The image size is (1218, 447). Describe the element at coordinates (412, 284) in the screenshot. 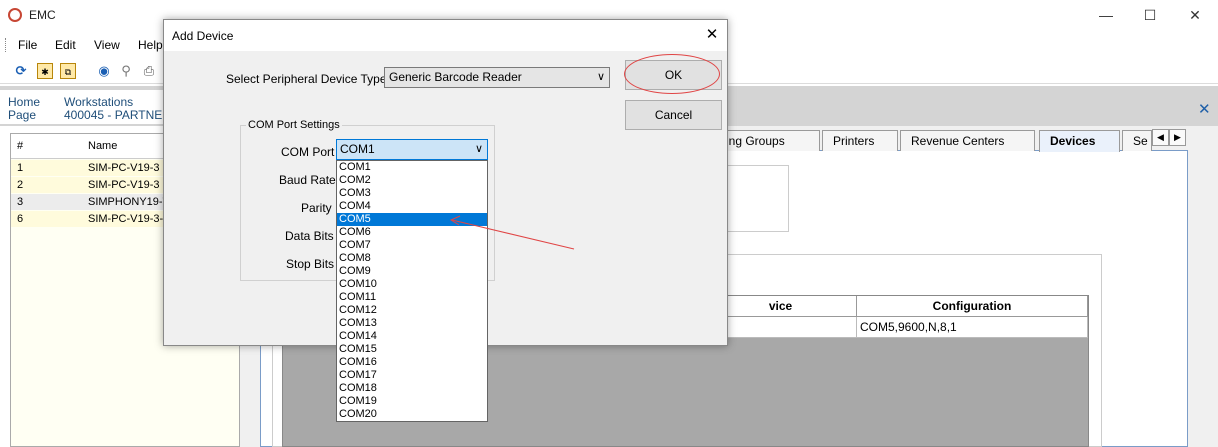

I see `com-port-option: COM10` at that location.